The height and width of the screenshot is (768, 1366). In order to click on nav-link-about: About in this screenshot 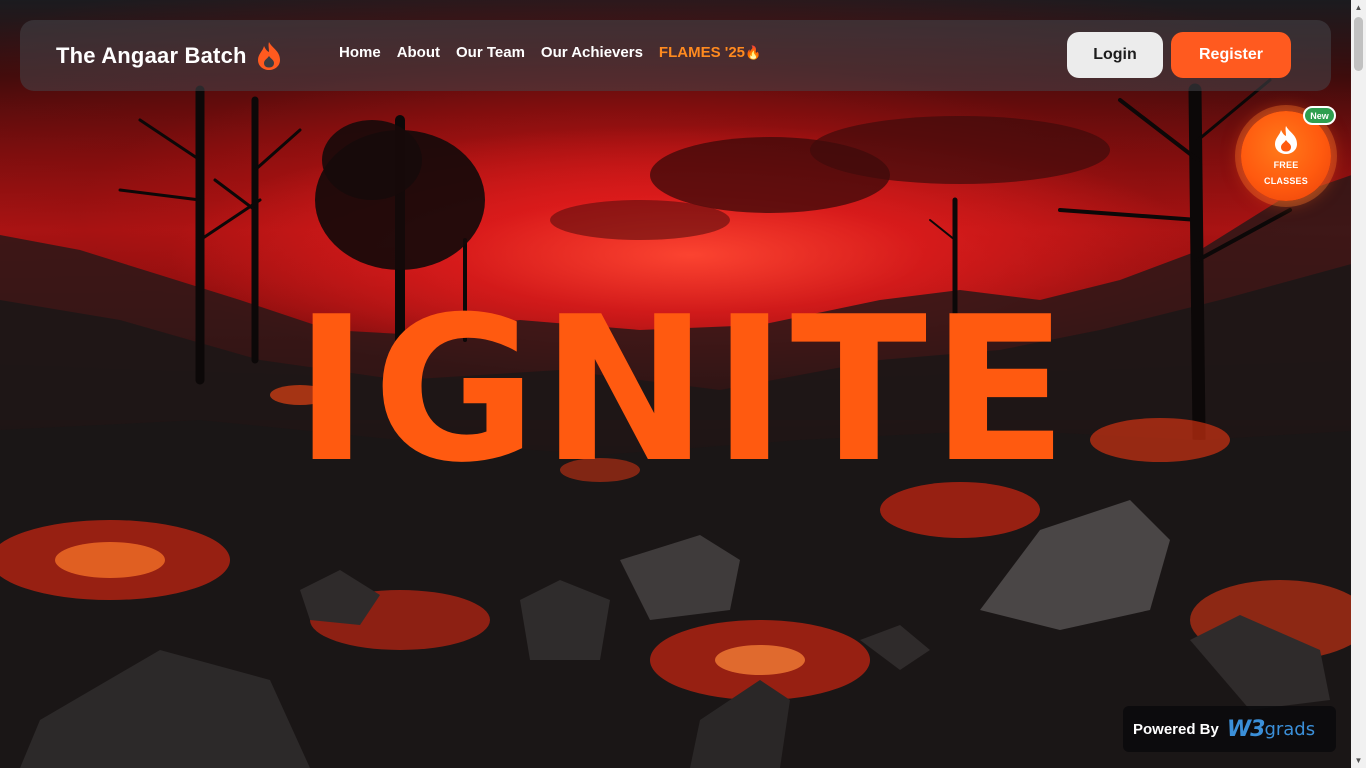, I will do `click(418, 52)`.